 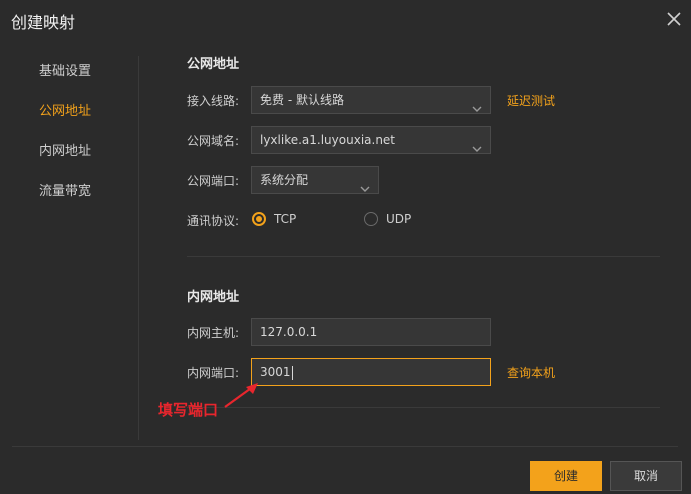 I want to click on line-select-value: 免费 - 默认线路, so click(x=302, y=100).